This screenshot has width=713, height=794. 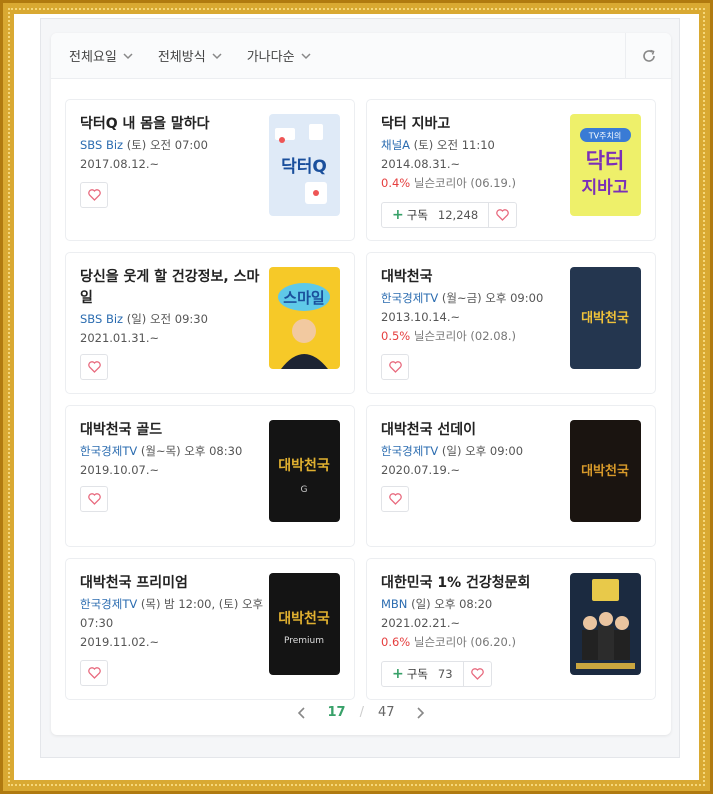 What do you see at coordinates (421, 623) in the screenshot?
I see `program-start-date: 2021.02.21.~` at bounding box center [421, 623].